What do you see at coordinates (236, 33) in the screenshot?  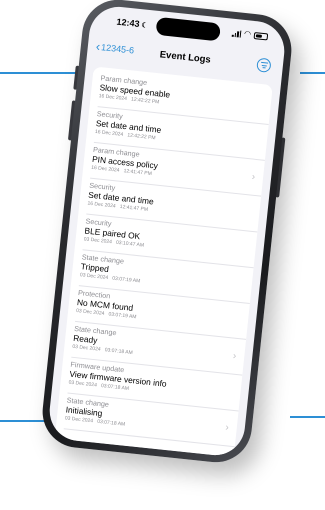 I see `signal-icon` at bounding box center [236, 33].